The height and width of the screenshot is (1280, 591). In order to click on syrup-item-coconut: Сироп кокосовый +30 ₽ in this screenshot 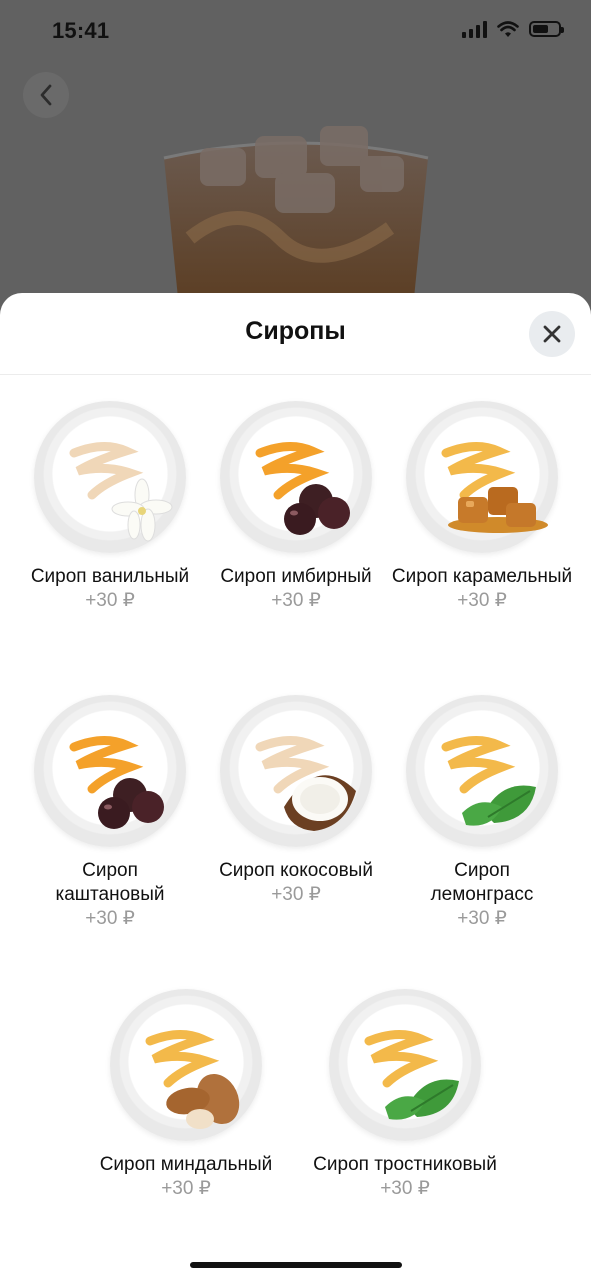, I will do `click(296, 801)`.